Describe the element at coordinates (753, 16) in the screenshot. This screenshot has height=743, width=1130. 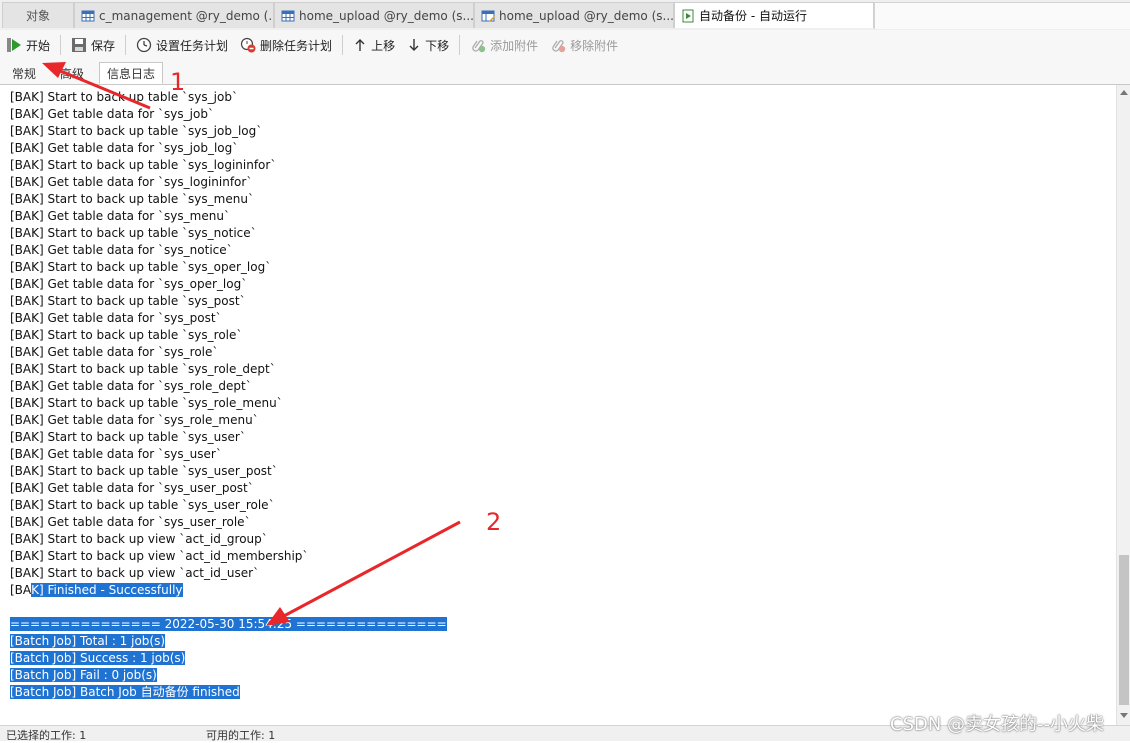
I see `tab-label: 自动备份 - 自动运行` at that location.